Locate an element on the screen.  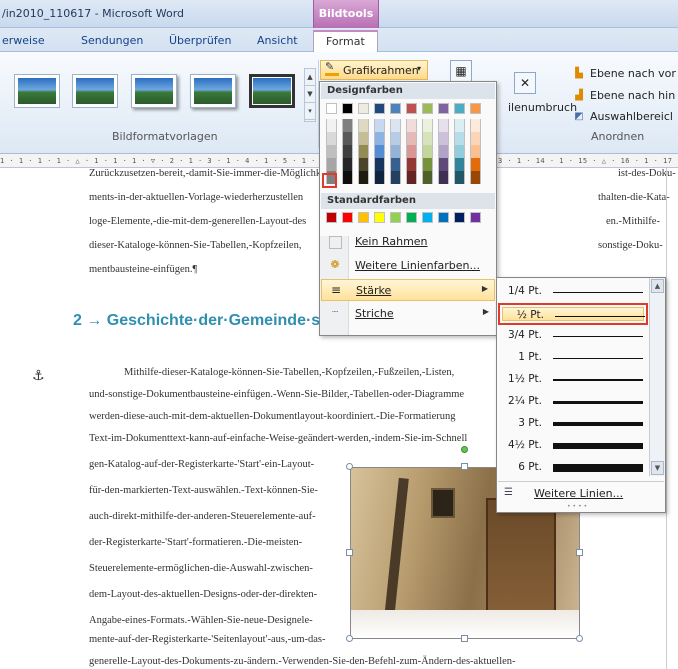
weight-option: ½ Pt. is located at coordinates (573, 314).